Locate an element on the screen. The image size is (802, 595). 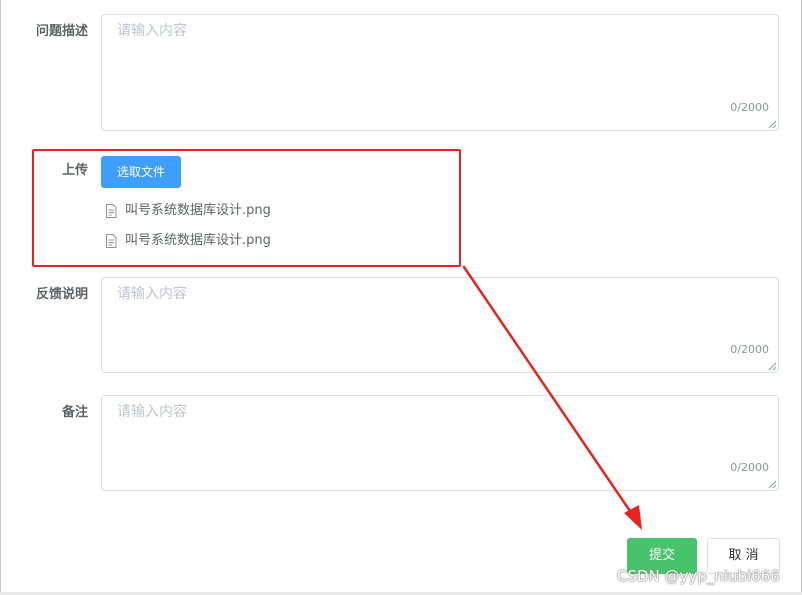
feedback-placeholder: 请输入内容 is located at coordinates (152, 294).